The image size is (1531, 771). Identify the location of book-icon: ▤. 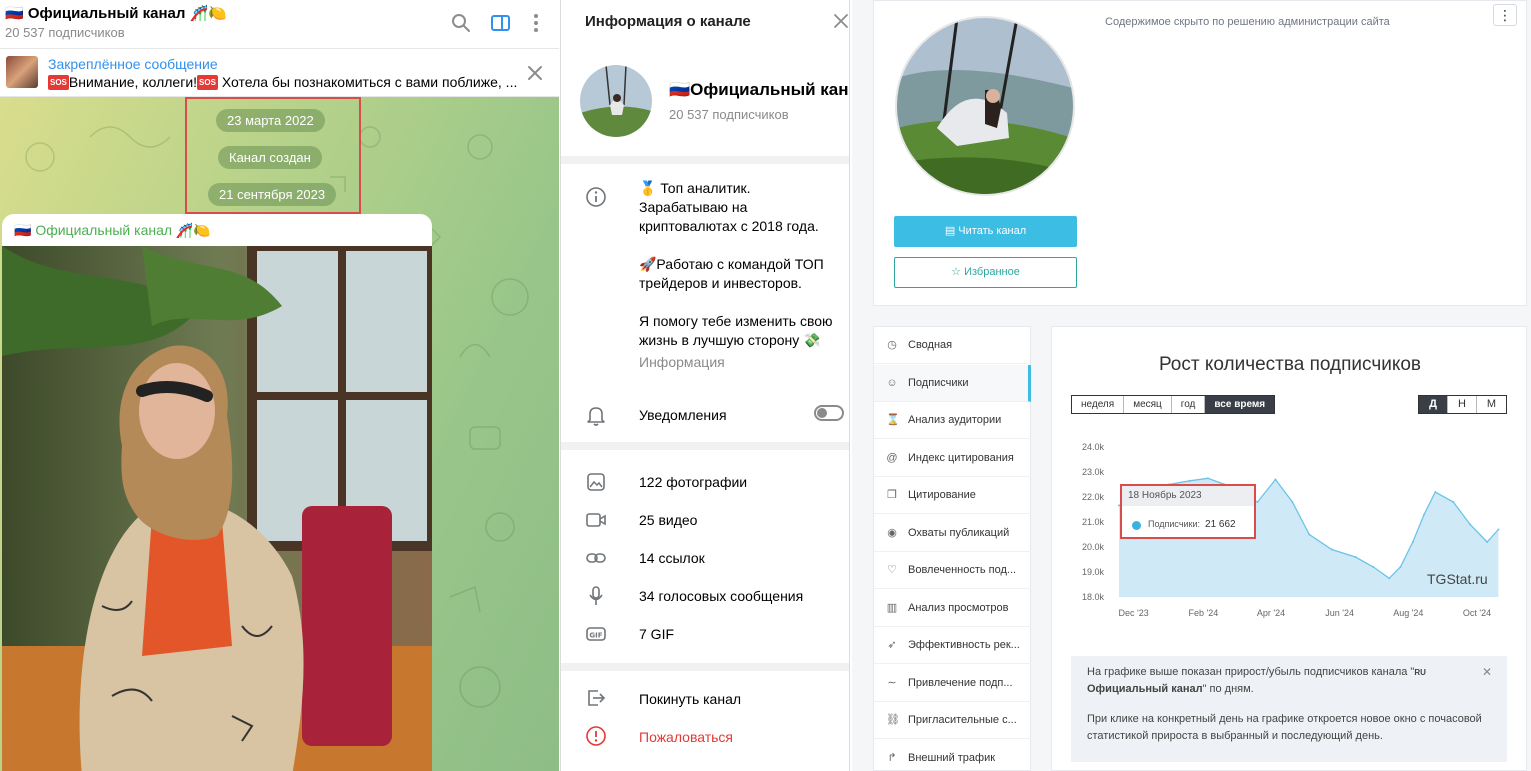
(950, 231).